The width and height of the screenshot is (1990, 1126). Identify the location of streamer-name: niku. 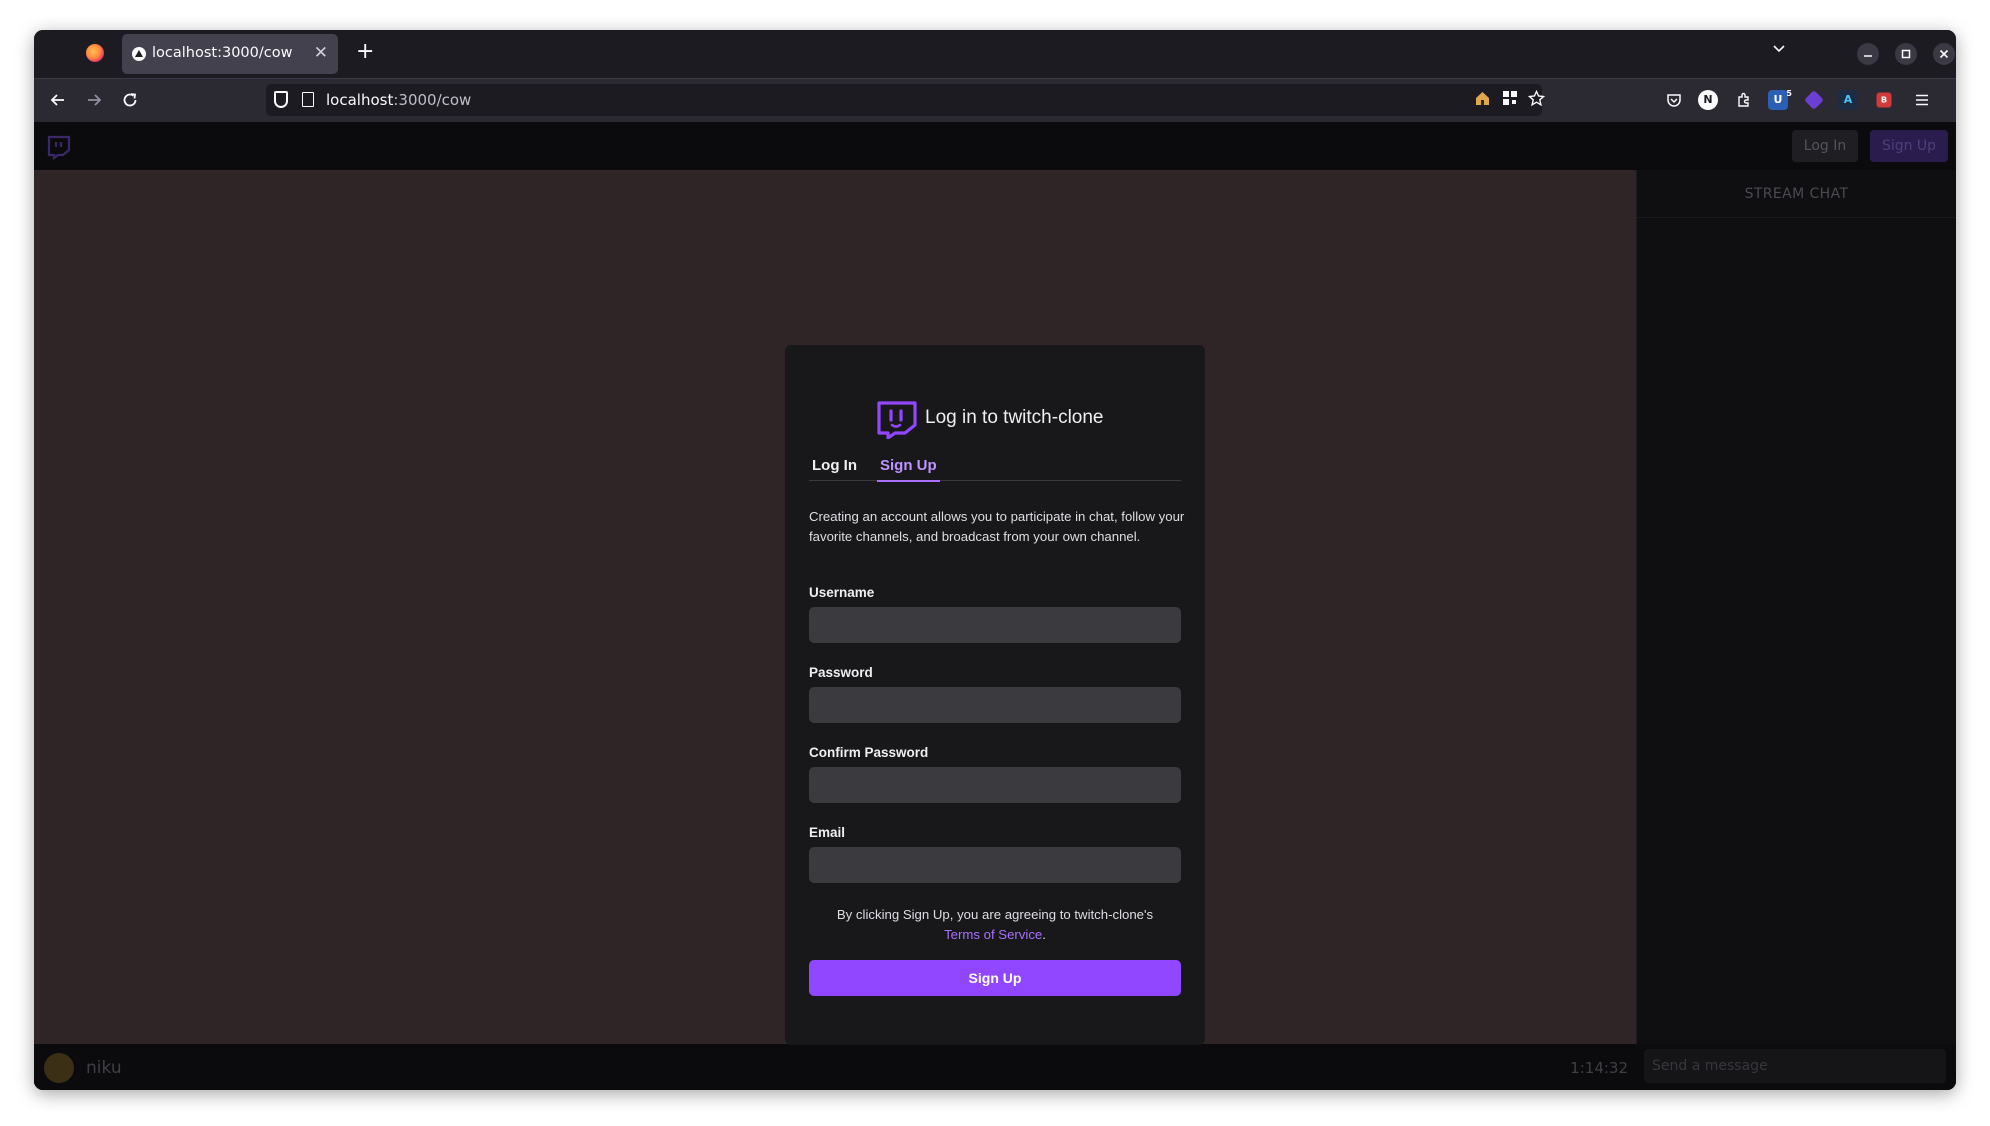
(104, 1068).